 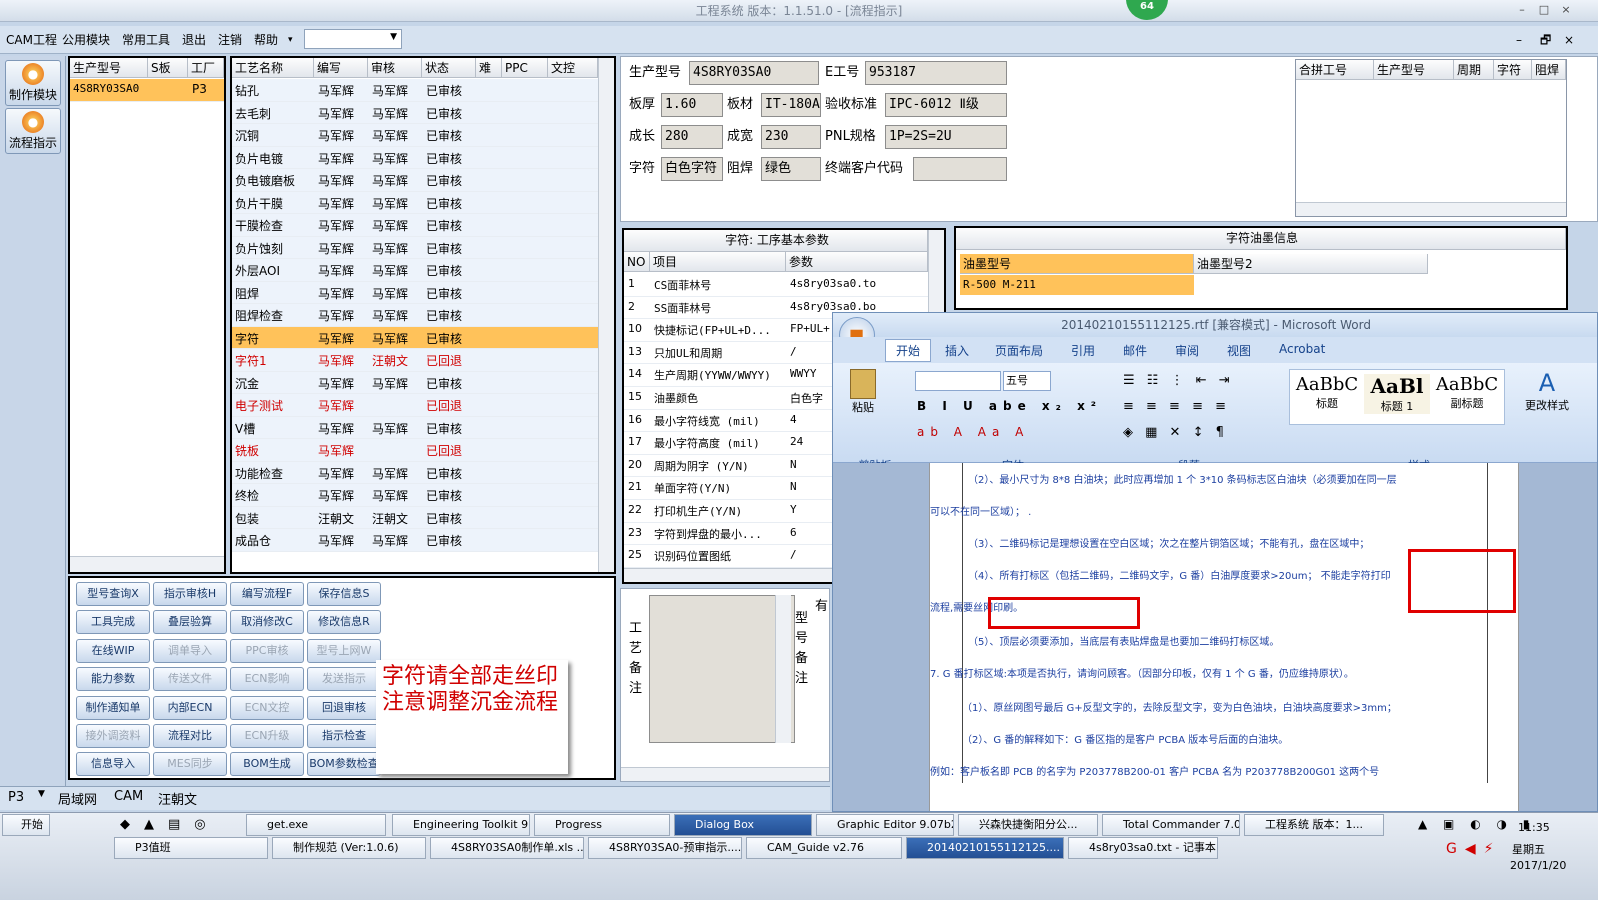 I want to click on col-difficulty: 难, so click(x=489, y=68).